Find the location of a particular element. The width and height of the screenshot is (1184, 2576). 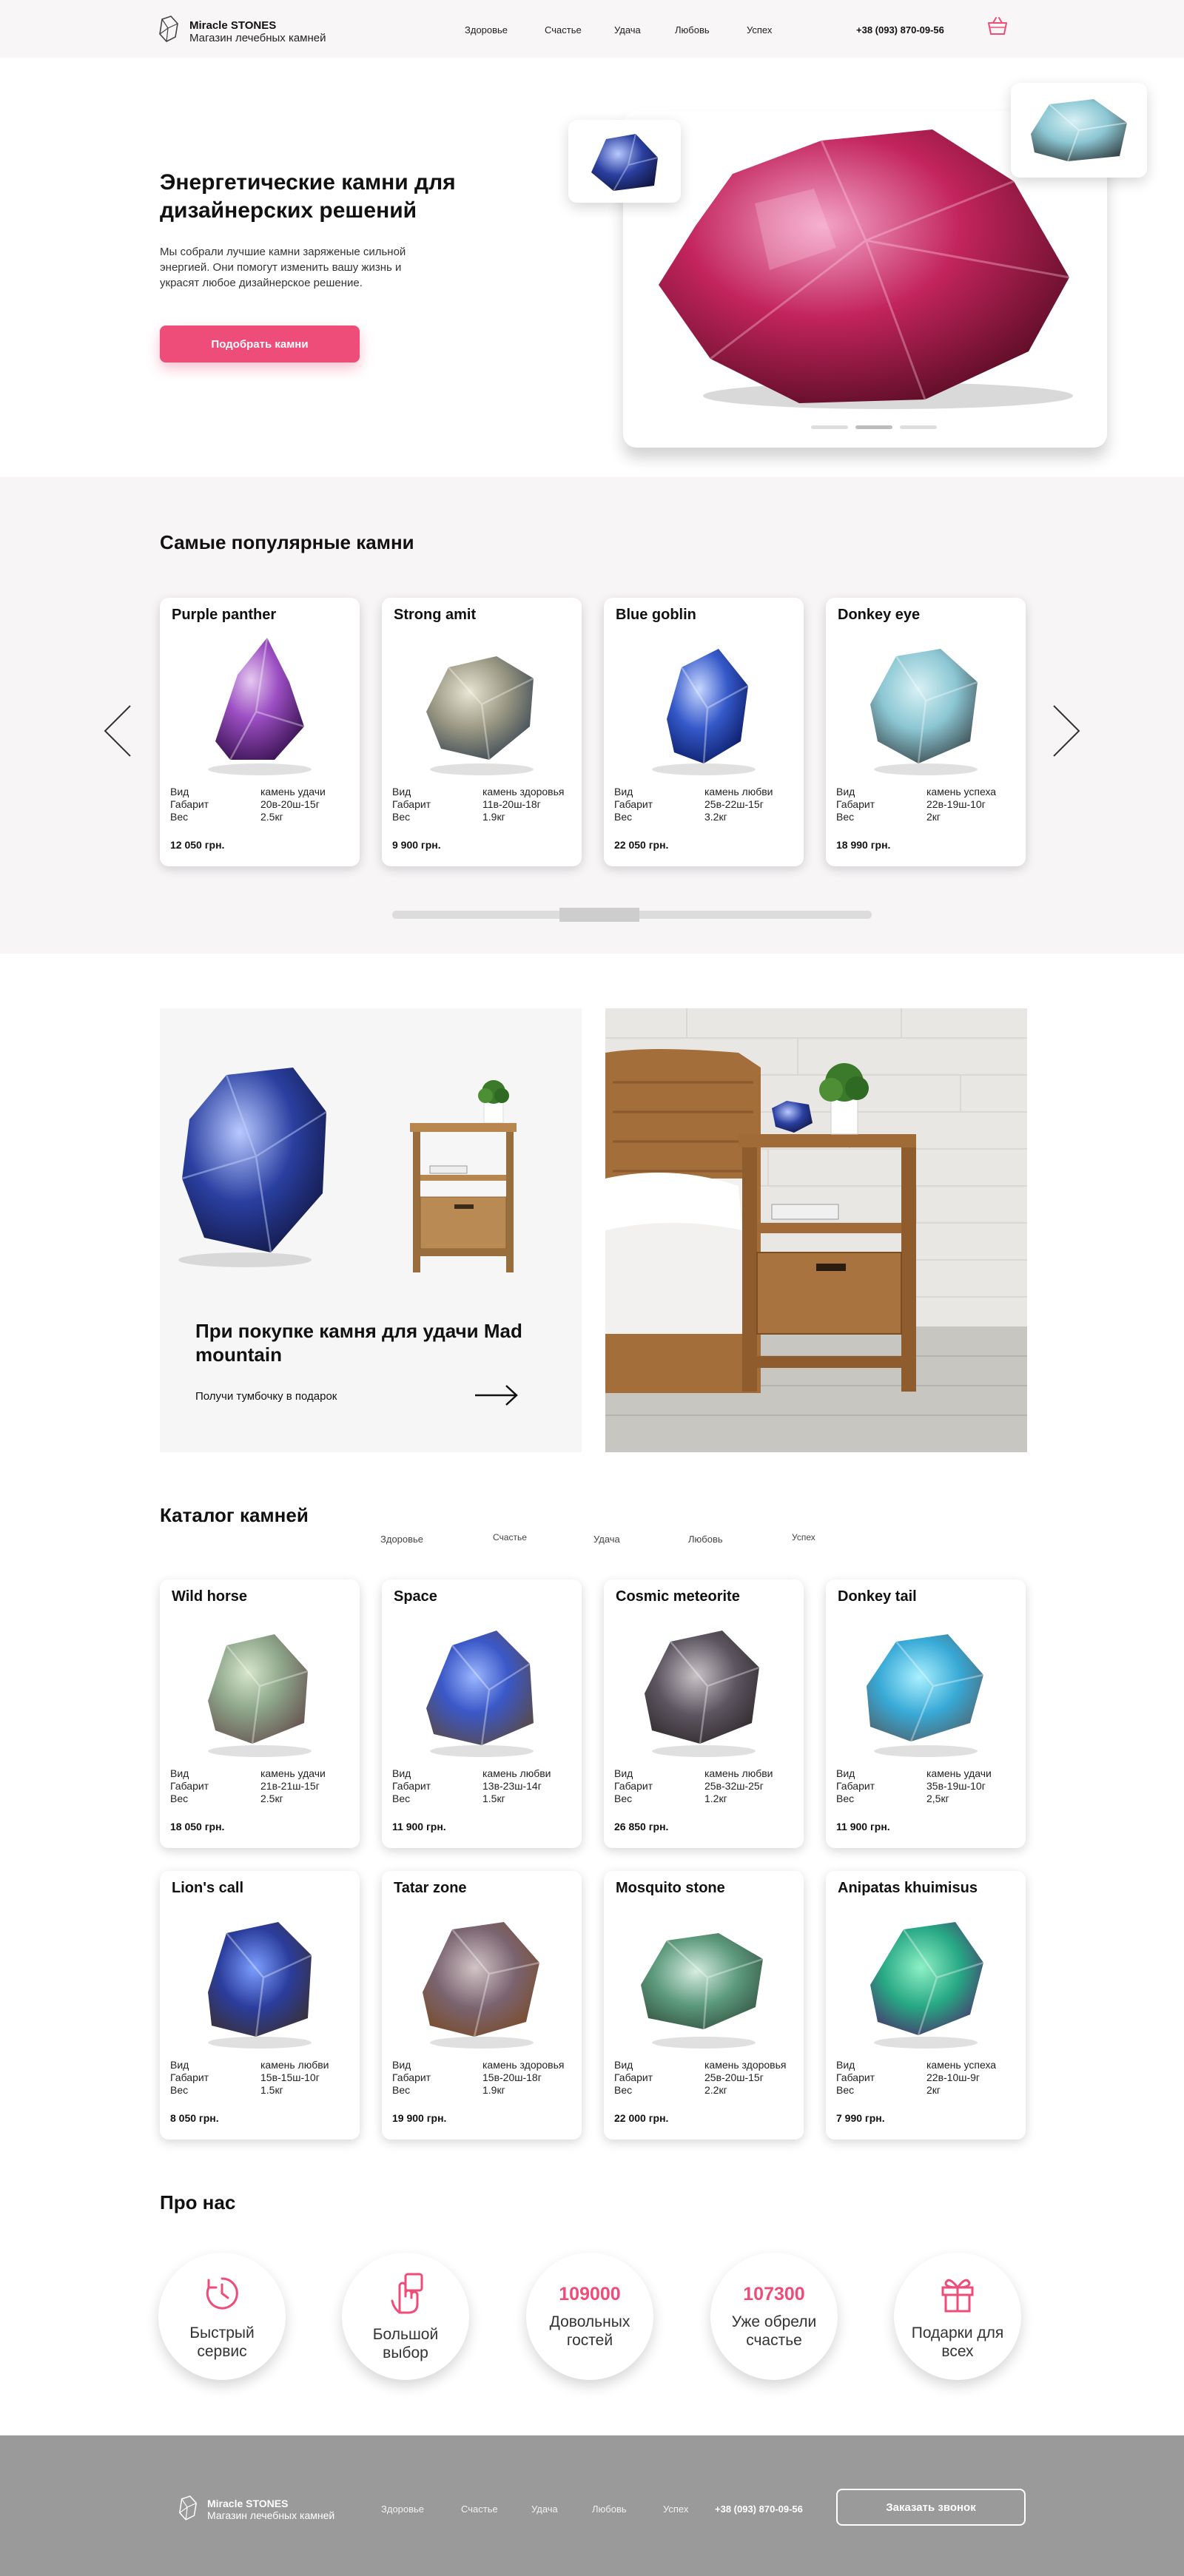

product-price: 12 050 грн. is located at coordinates (197, 845).